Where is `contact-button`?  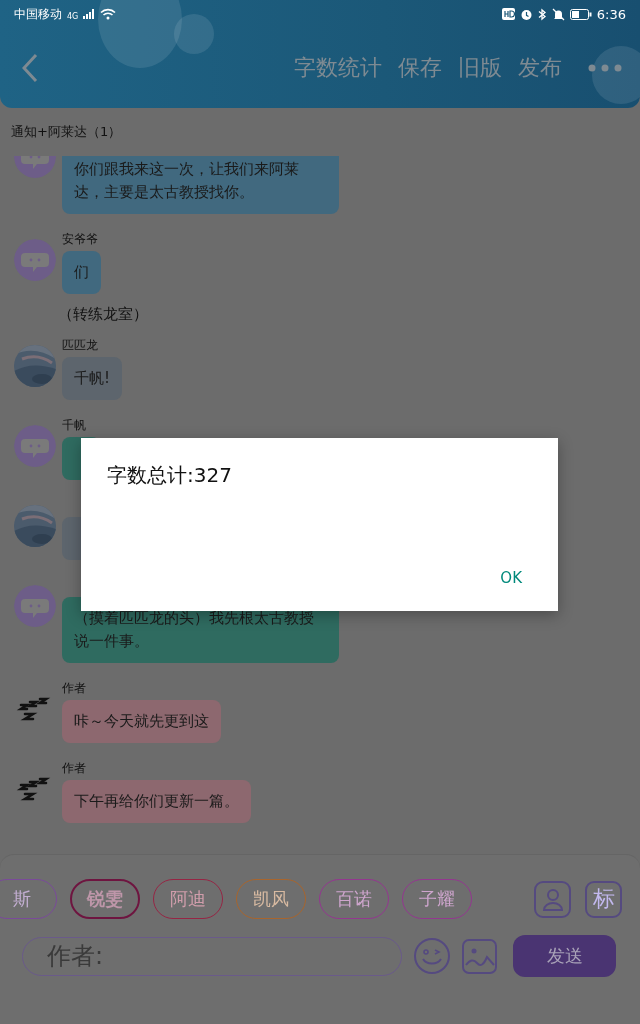 contact-button is located at coordinates (552, 899).